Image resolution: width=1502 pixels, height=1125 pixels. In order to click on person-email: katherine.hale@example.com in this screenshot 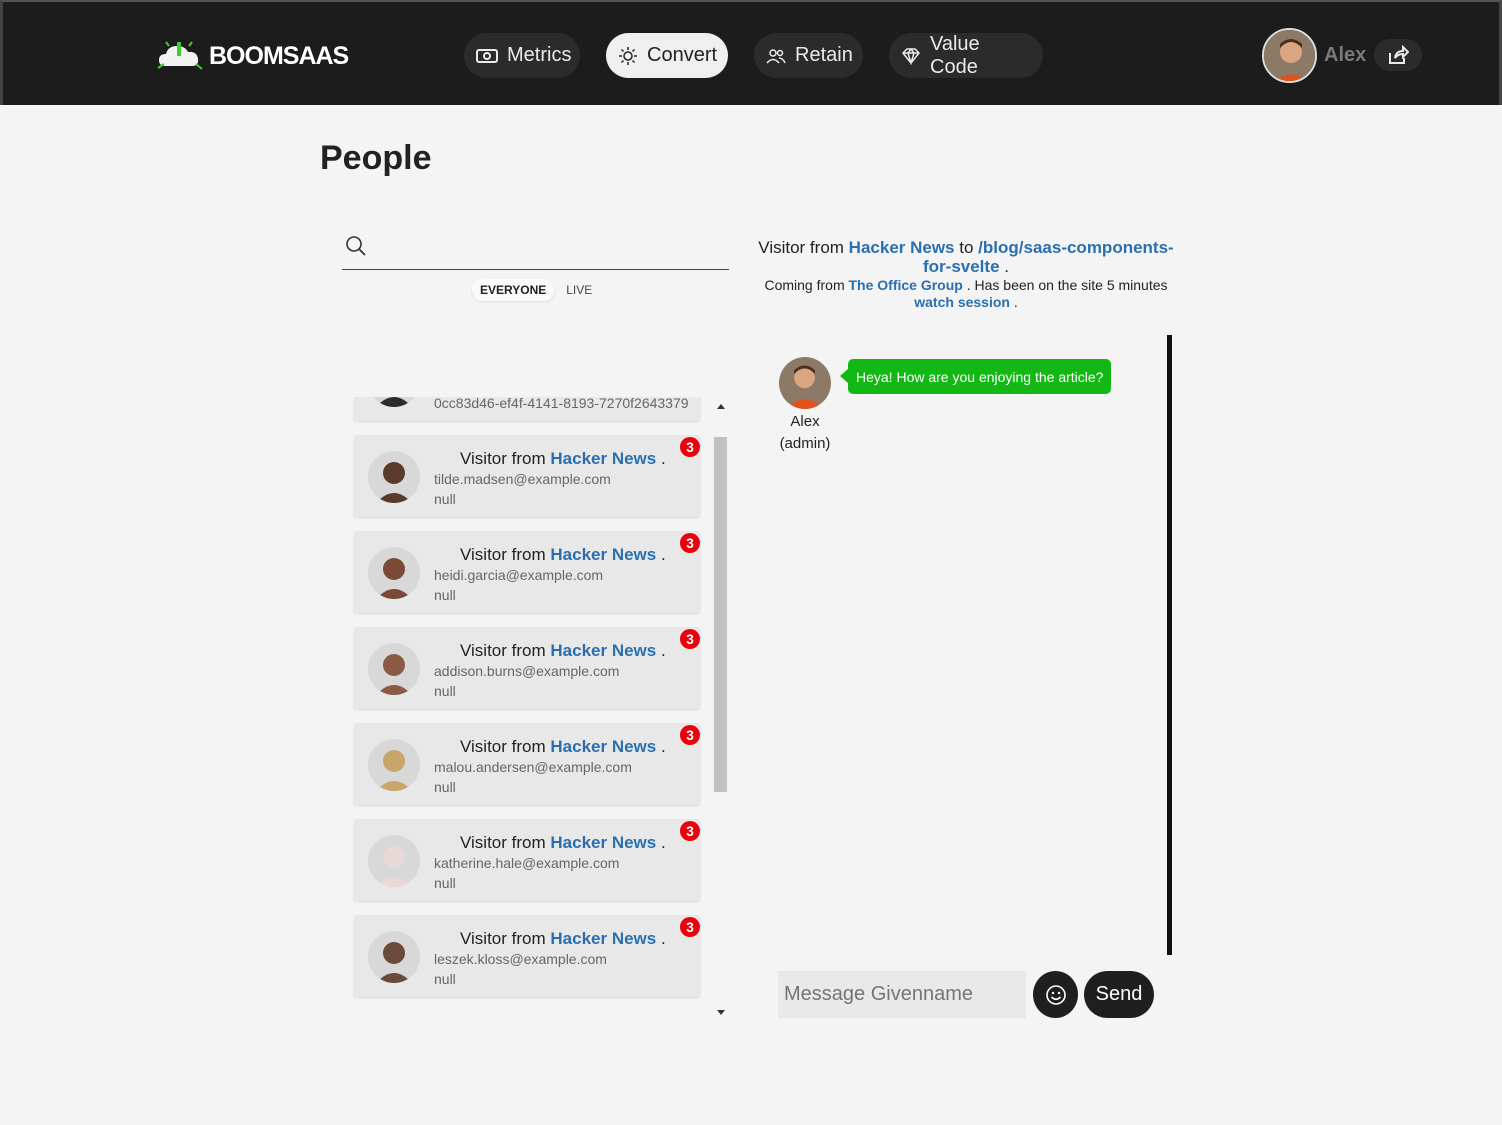, I will do `click(527, 863)`.